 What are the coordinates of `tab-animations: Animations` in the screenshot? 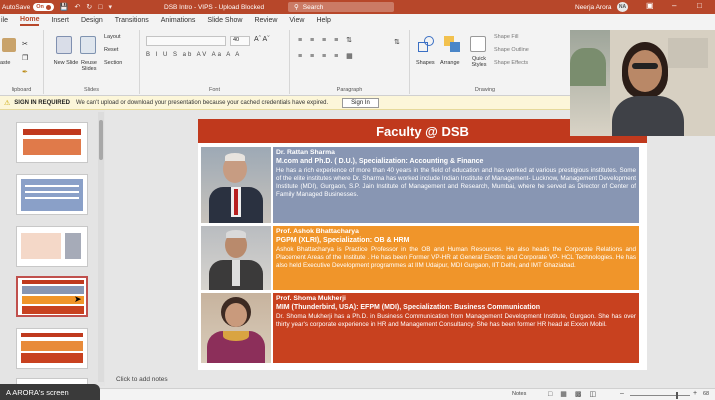 It's located at (178, 21).